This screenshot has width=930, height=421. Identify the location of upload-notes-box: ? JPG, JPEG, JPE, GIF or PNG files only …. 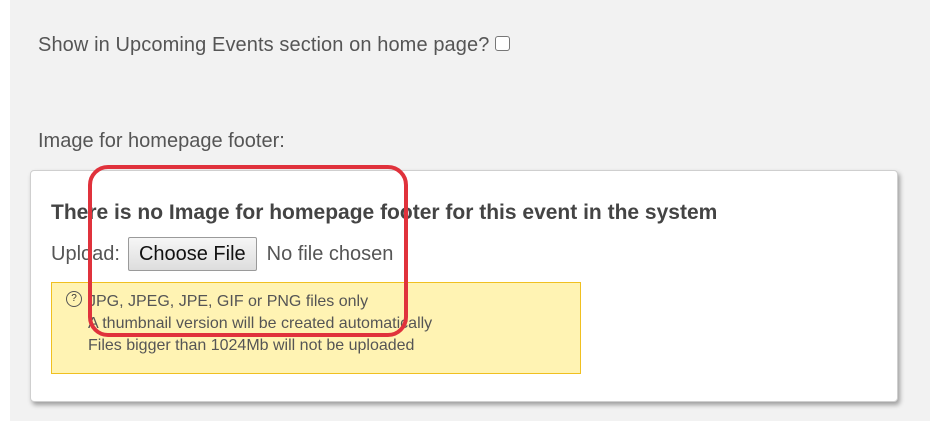
(316, 328).